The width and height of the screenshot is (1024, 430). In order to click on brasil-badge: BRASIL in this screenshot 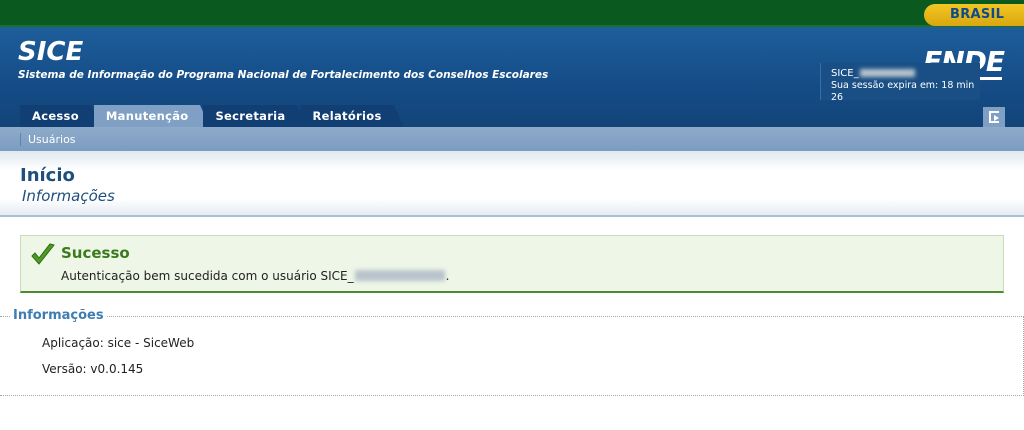, I will do `click(974, 15)`.